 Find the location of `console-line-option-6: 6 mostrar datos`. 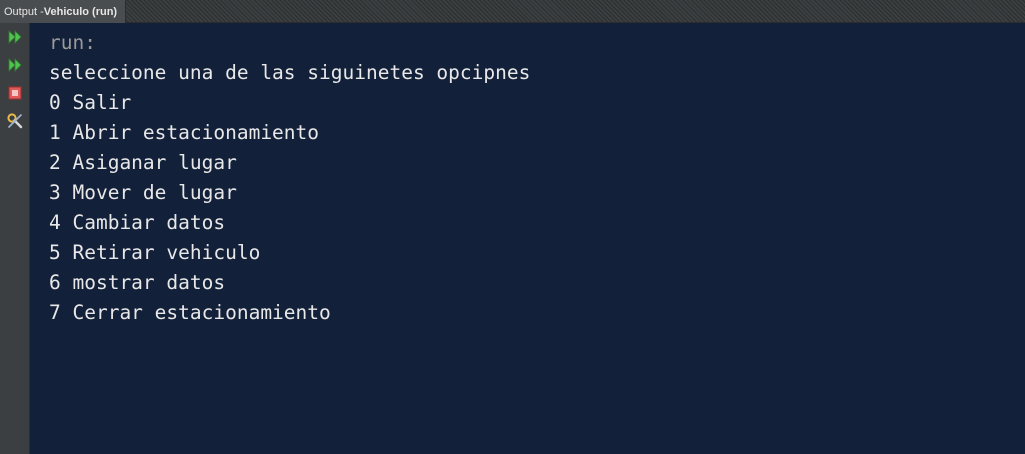

console-line-option-6: 6 mostrar datos is located at coordinates (137, 282).